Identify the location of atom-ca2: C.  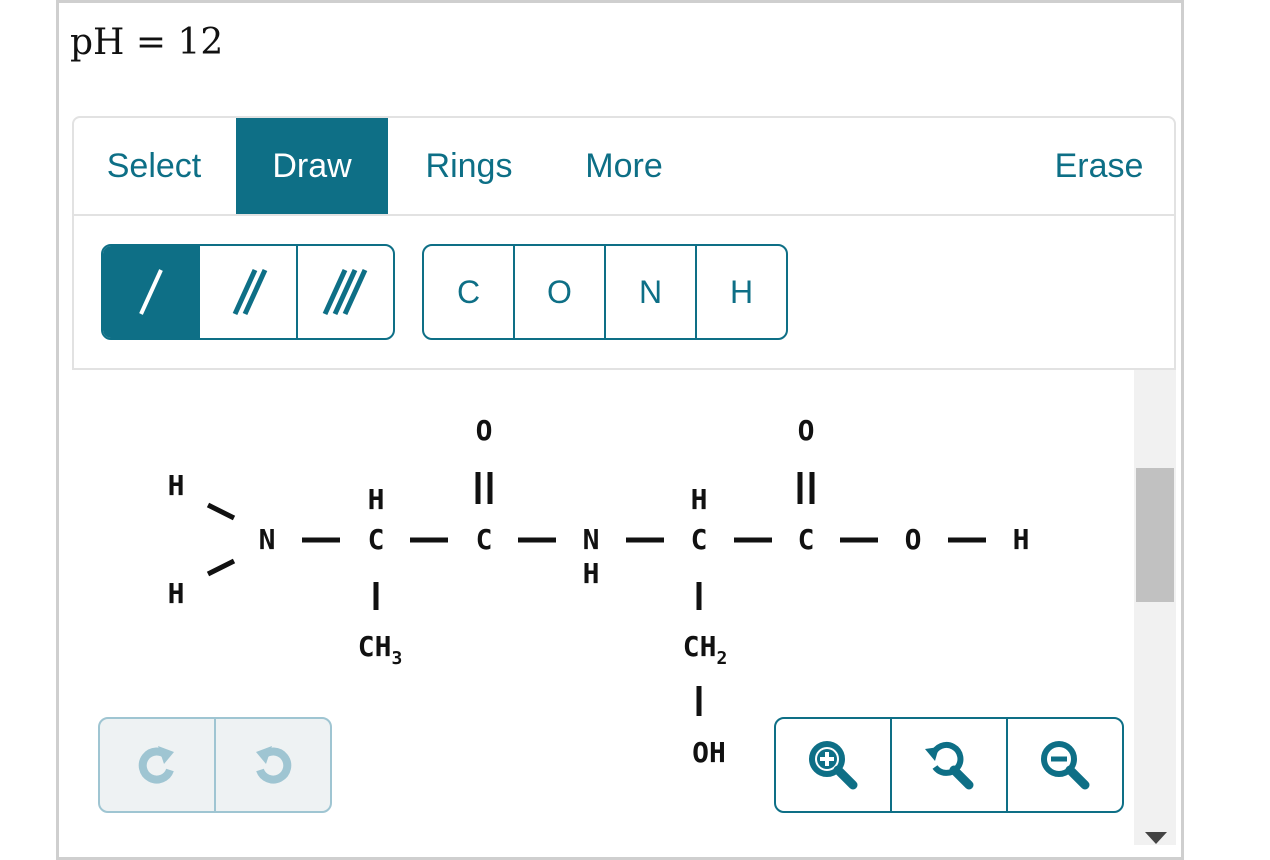
(699, 539).